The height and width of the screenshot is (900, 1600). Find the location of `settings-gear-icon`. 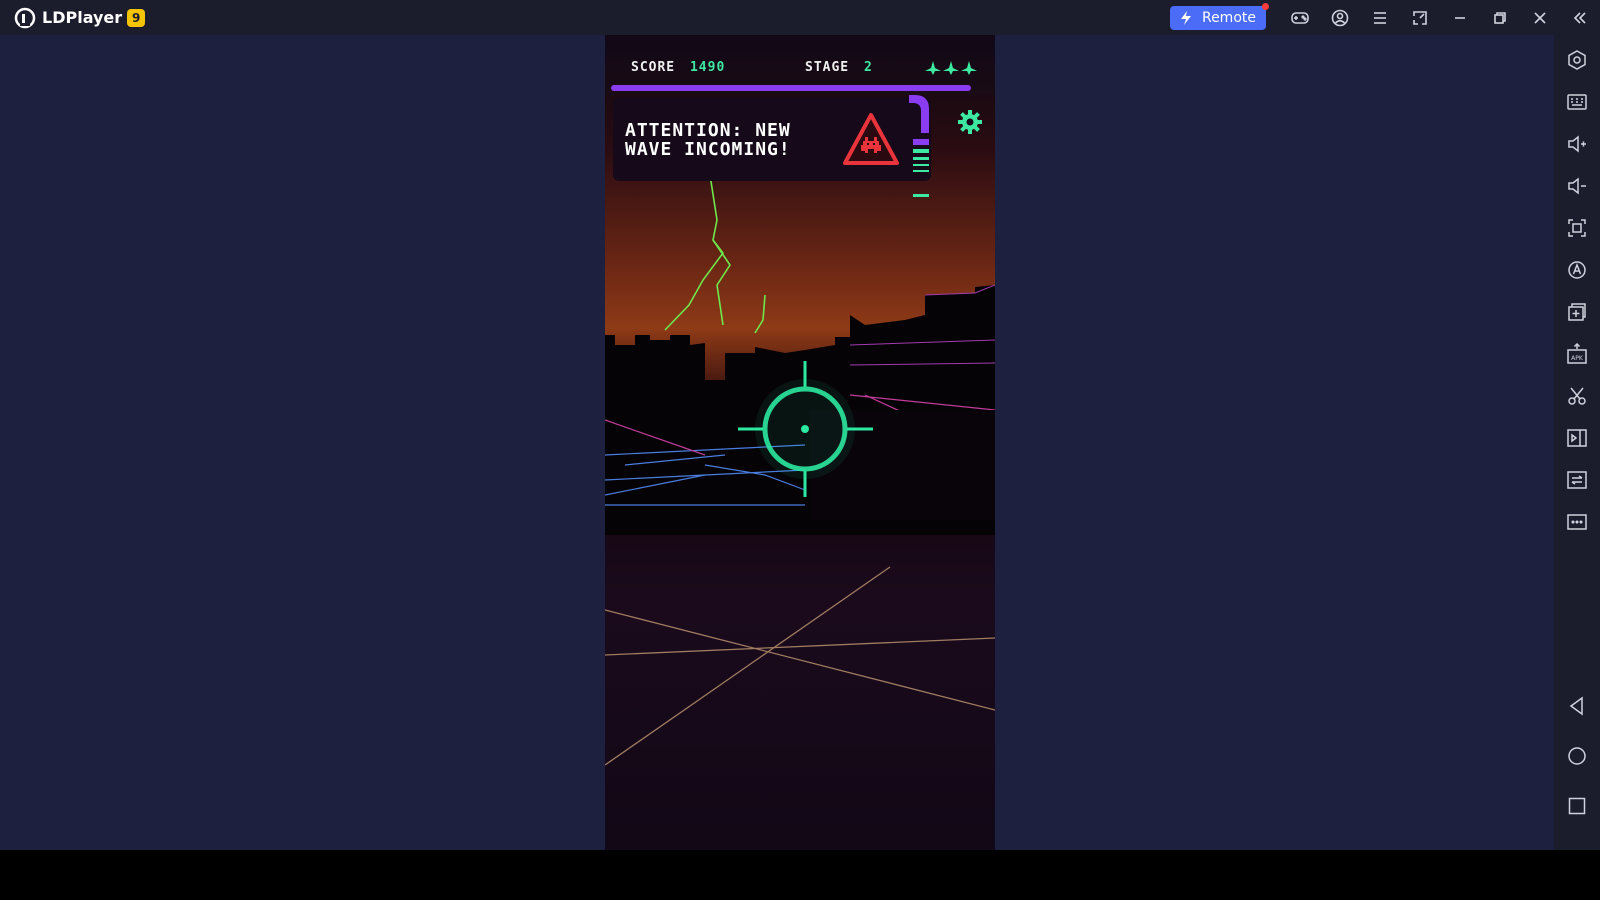

settings-gear-icon is located at coordinates (970, 122).